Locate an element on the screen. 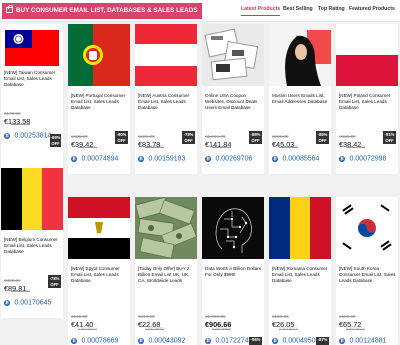  product-image-egypt-flag is located at coordinates (99, 228).